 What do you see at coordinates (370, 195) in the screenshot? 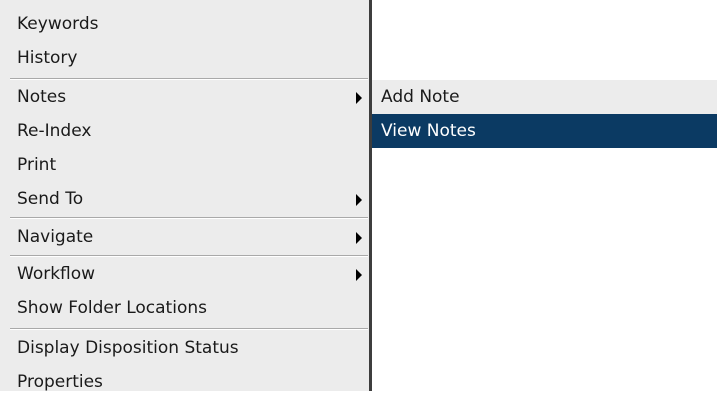
I see `menu-border` at bounding box center [370, 195].